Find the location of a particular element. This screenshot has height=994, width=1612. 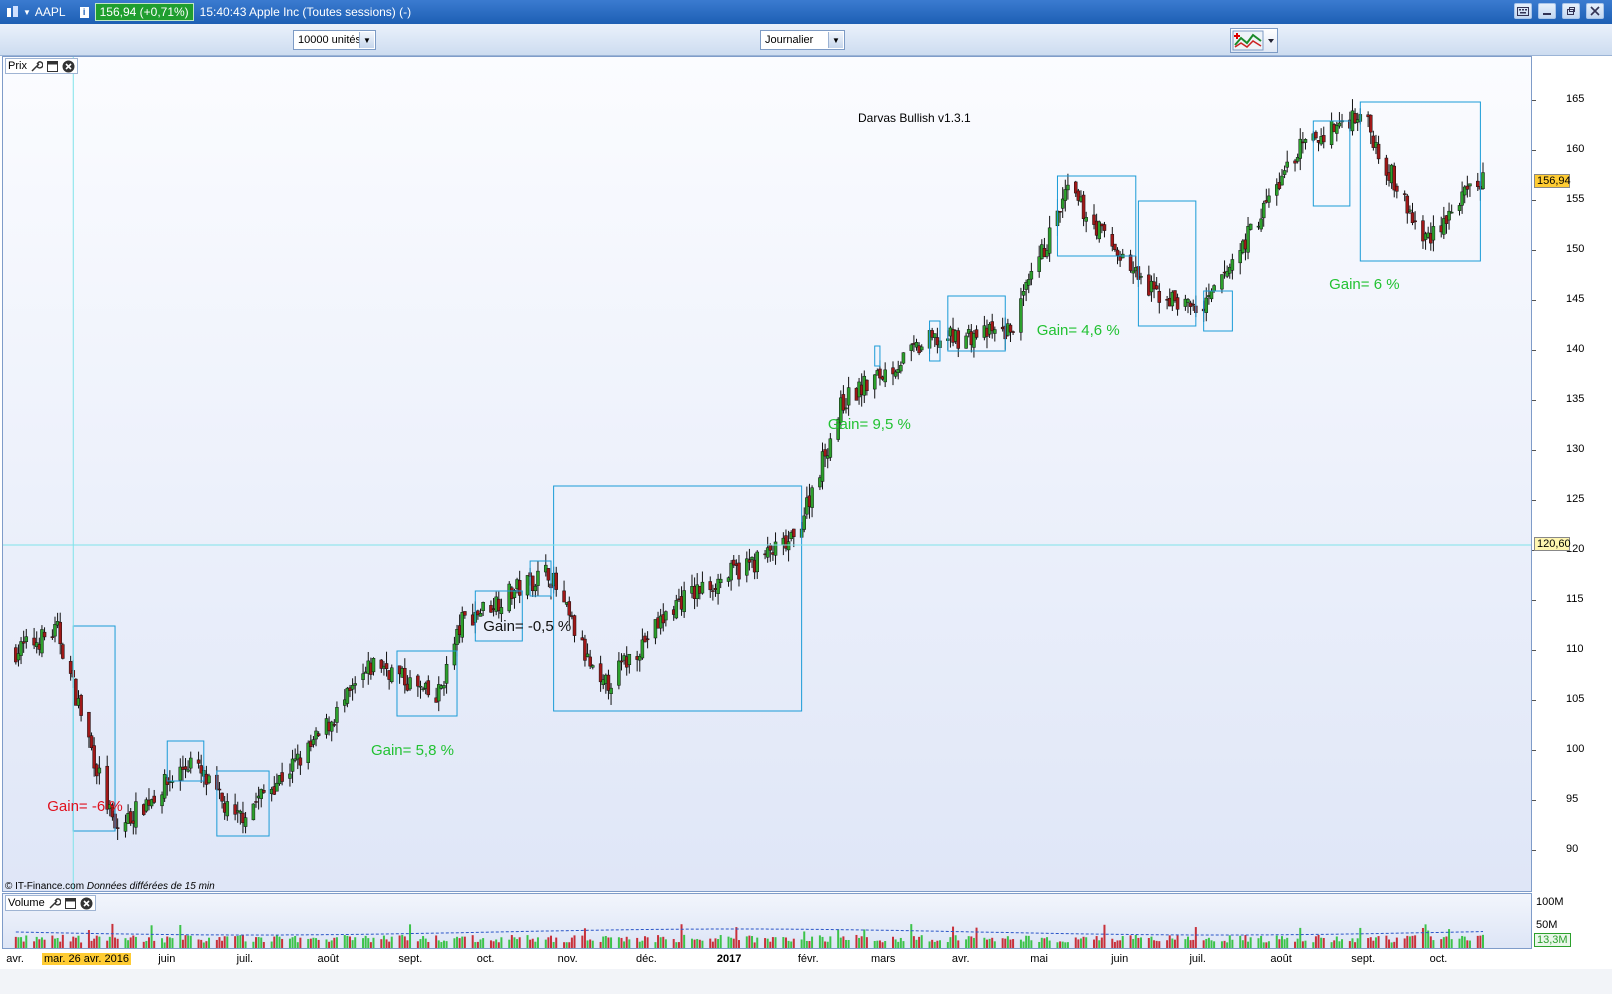

quantity-select: 10000 unités ▼ is located at coordinates (334, 40).